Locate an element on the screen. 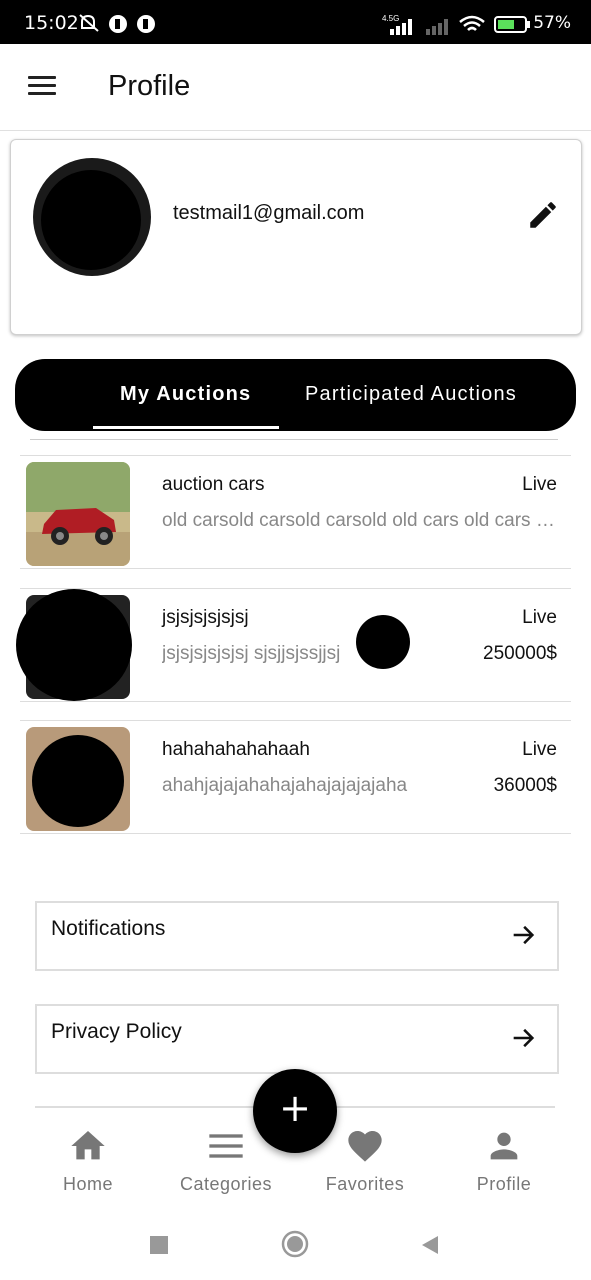 The height and width of the screenshot is (1280, 591). nav-label: Favorites is located at coordinates (365, 1184).